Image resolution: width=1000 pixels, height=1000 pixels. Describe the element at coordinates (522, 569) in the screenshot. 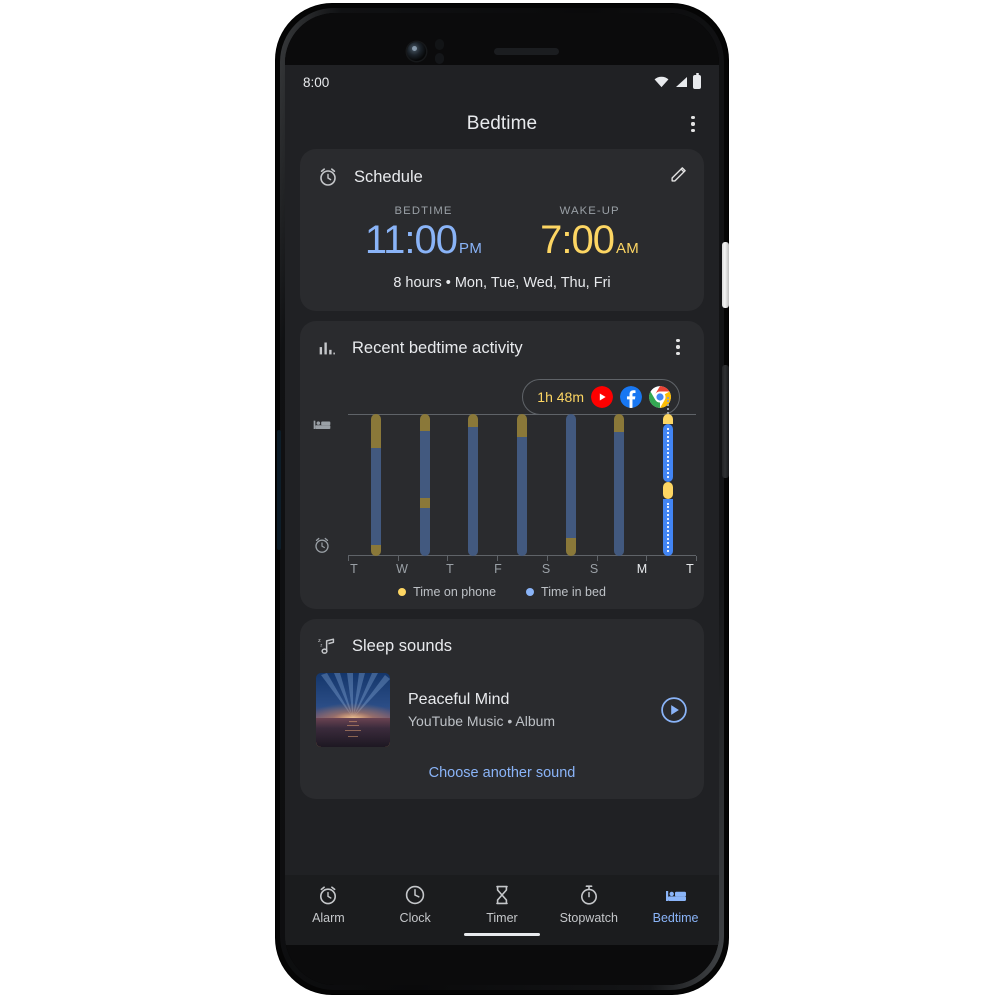

I see `chart-x-labels: TWTFSSMT` at that location.